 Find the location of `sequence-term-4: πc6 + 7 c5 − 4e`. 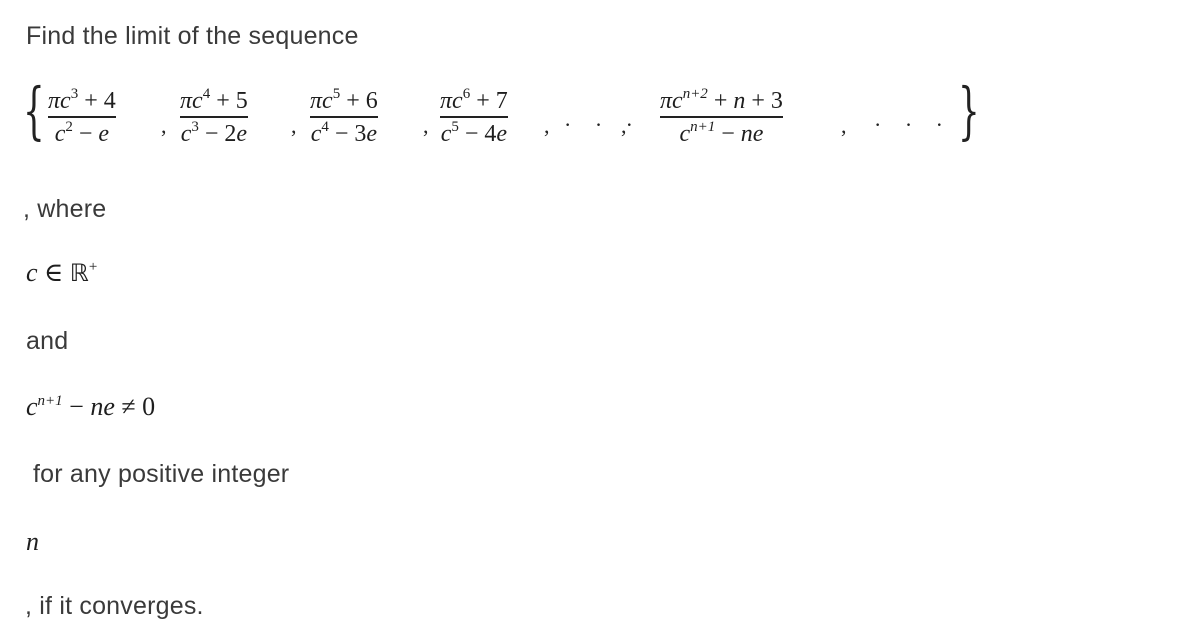

sequence-term-4: πc6 + 7 c5 − 4e is located at coordinates (474, 117).